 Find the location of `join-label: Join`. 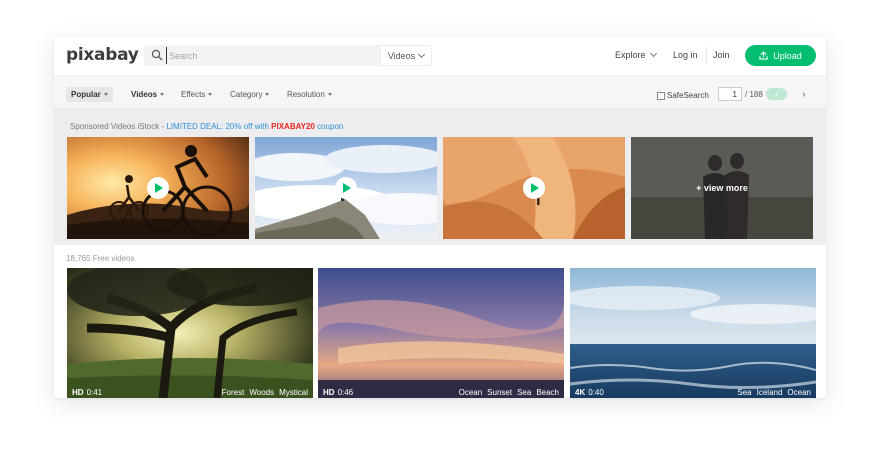

join-label: Join is located at coordinates (721, 55).